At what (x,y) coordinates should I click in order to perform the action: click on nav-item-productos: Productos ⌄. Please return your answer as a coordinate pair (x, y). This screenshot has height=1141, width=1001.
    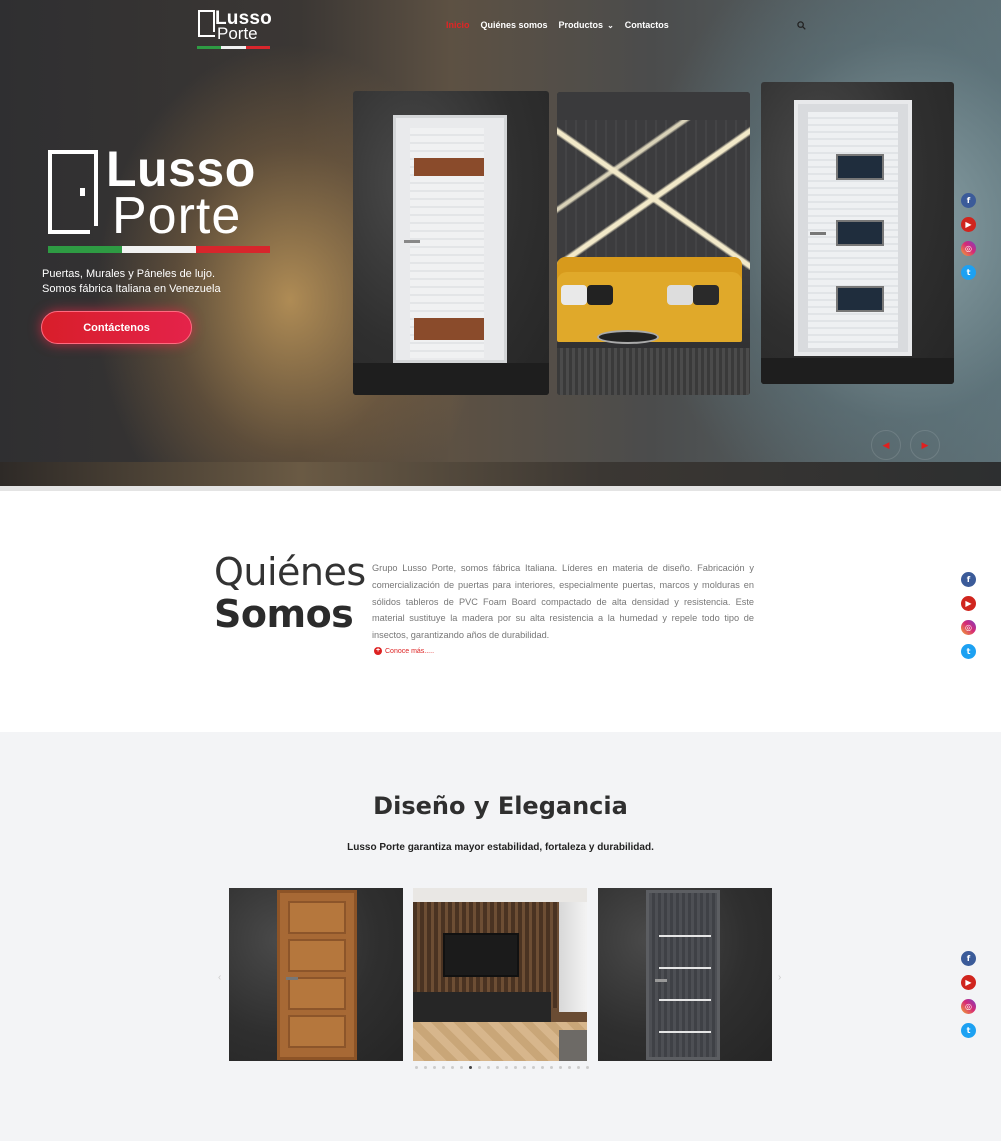
    Looking at the image, I should click on (586, 25).